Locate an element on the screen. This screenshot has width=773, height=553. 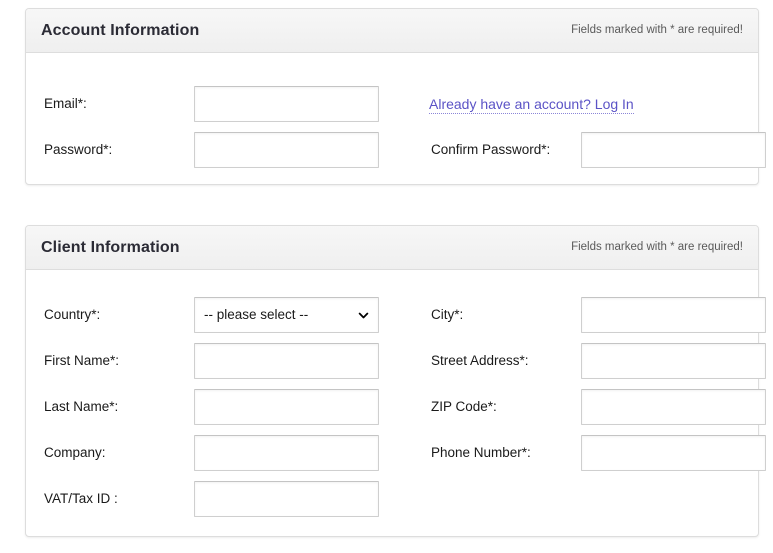
confirm-password-field-wrap is located at coordinates (673, 150).